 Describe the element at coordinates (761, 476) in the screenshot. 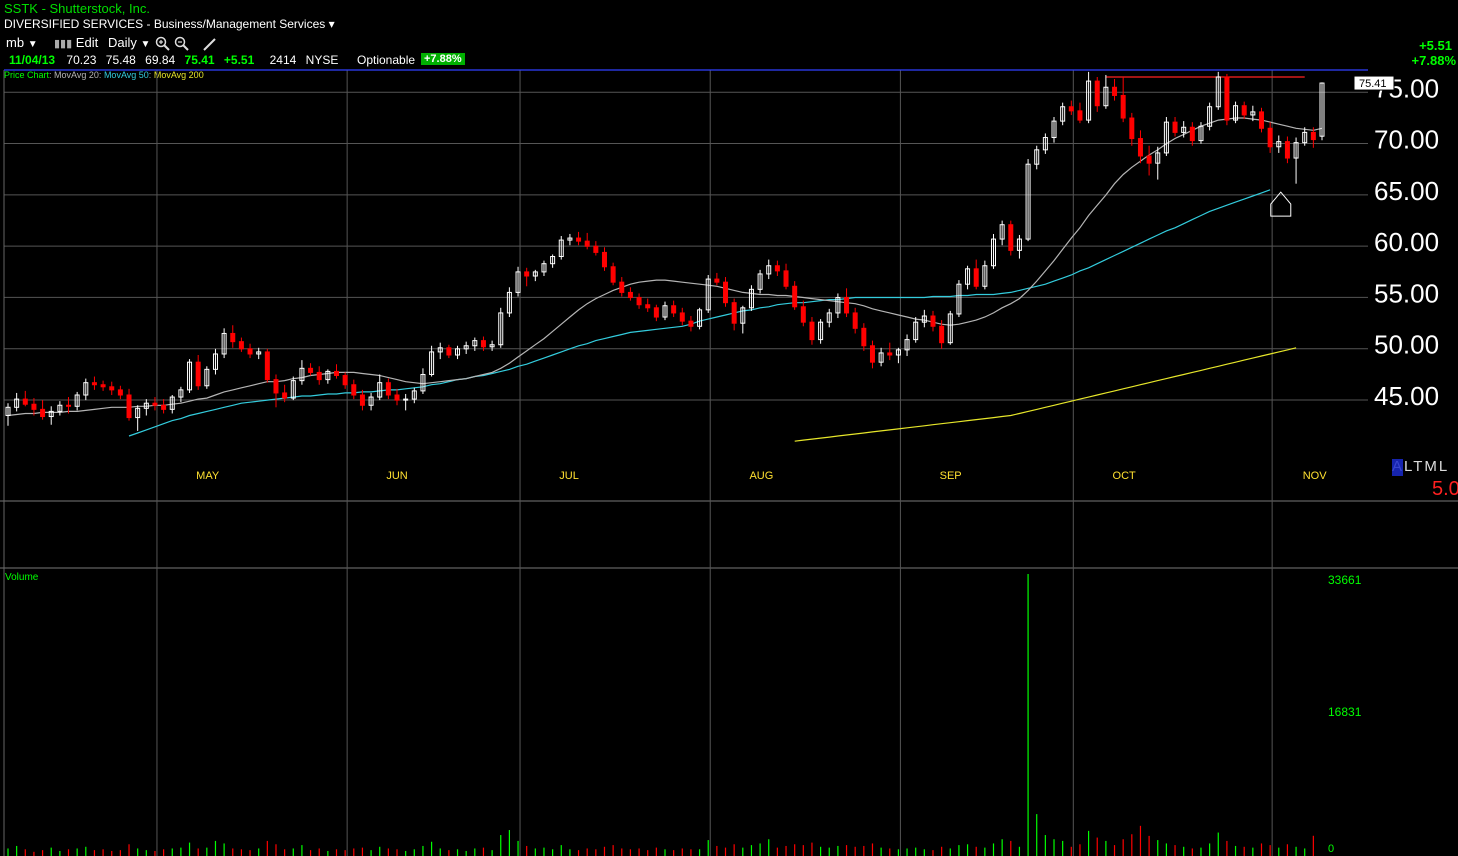

I see `month-label: AUG` at that location.